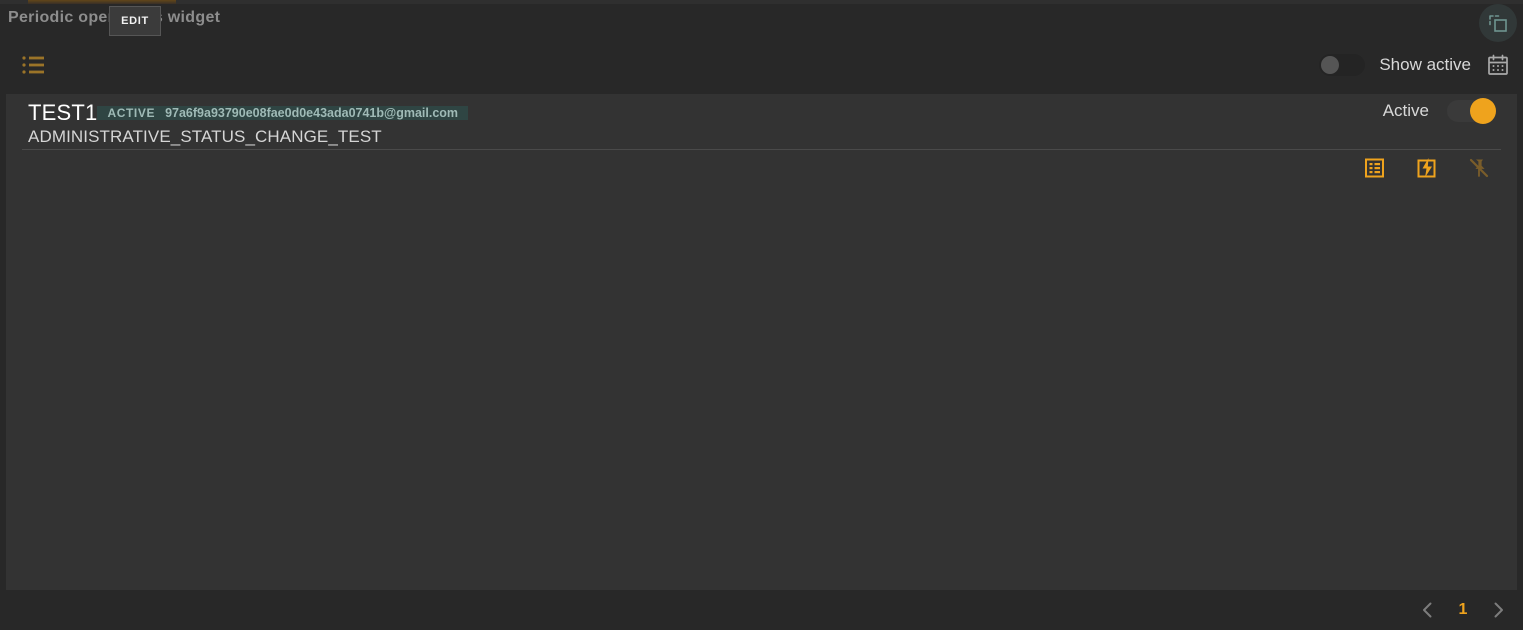 This screenshot has height=630, width=1523. Describe the element at coordinates (761, 149) in the screenshot. I see `row-divider` at that location.